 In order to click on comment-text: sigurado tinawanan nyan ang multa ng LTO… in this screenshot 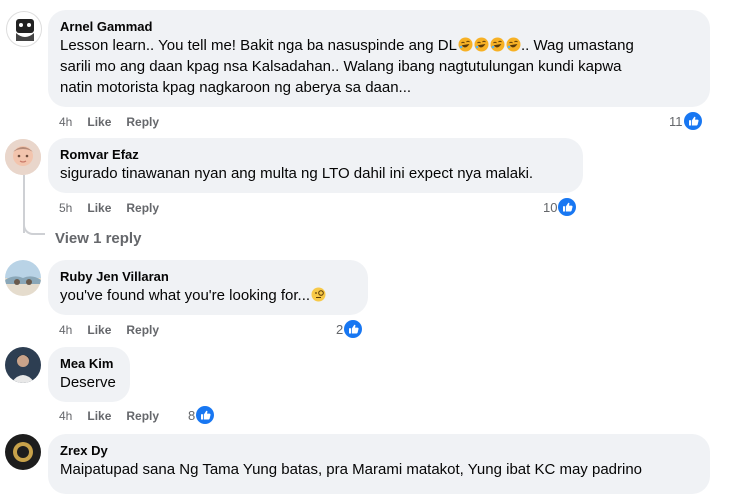, I will do `click(297, 173)`.